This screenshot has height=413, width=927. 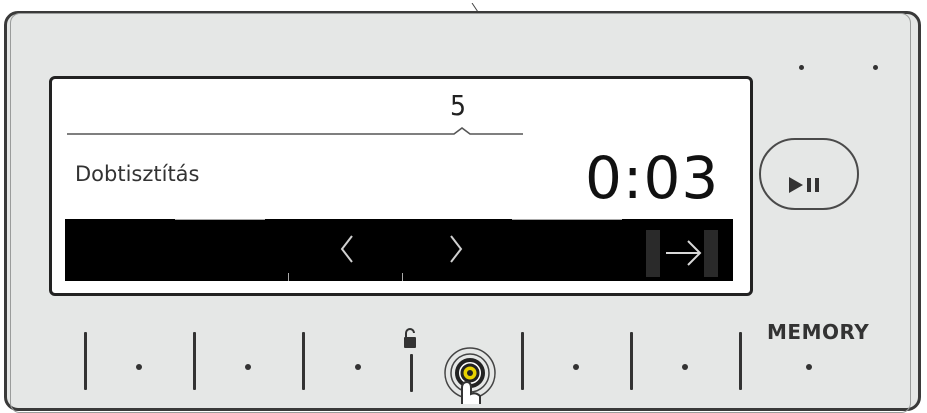 I want to click on play-pause-button, so click(x=809, y=174).